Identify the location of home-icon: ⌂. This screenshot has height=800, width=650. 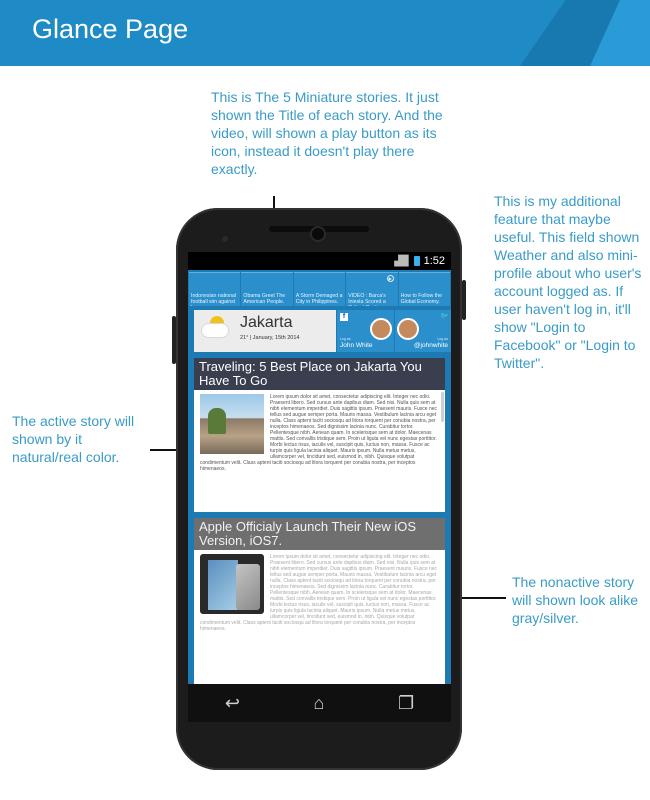
(319, 703).